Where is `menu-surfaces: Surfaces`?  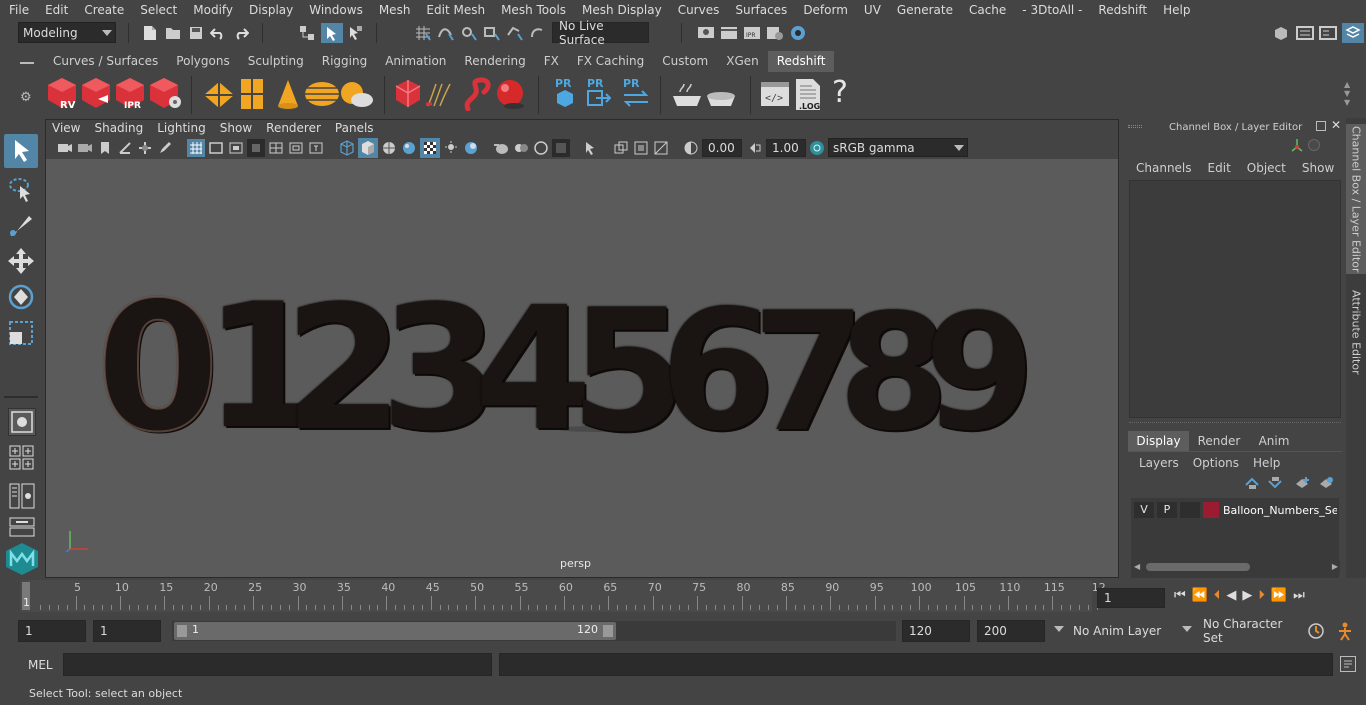 menu-surfaces: Surfaces is located at coordinates (760, 10).